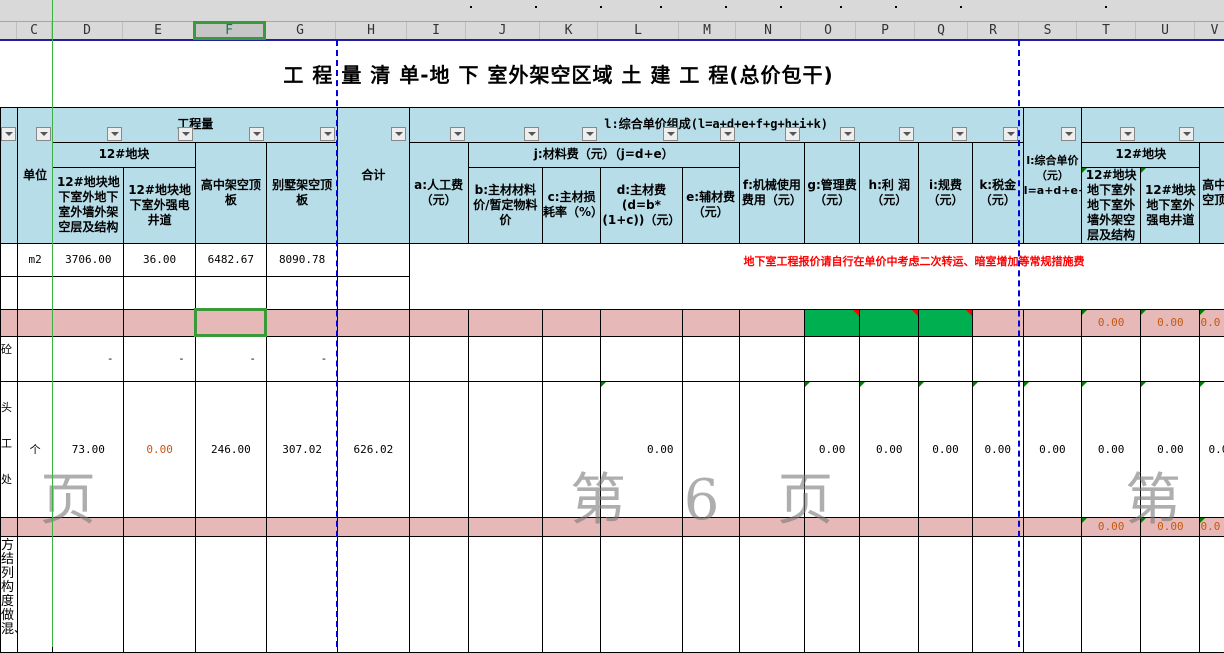  I want to click on header-g-cost: g:管理费（元）, so click(831, 192).